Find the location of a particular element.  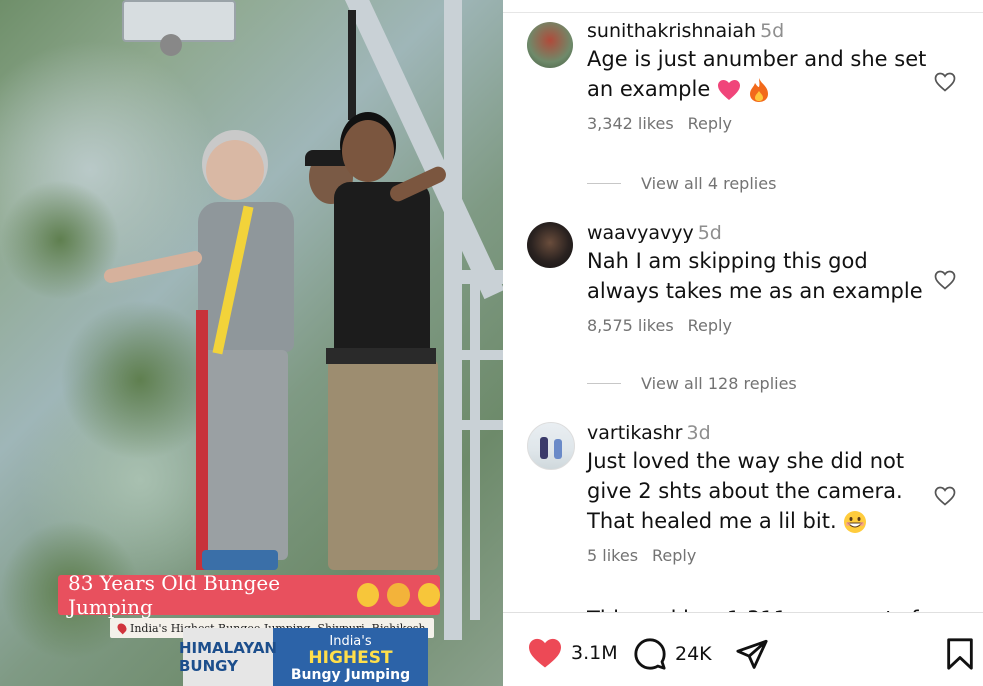

fire-emoji-icon is located at coordinates (758, 90).